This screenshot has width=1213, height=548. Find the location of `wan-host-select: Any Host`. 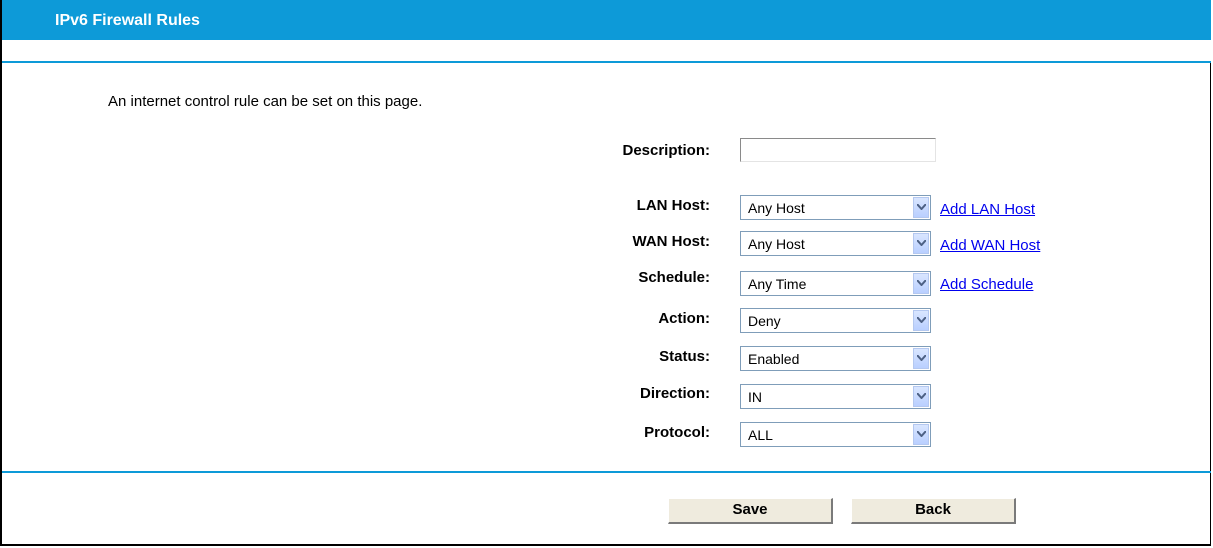

wan-host-select: Any Host is located at coordinates (835, 243).